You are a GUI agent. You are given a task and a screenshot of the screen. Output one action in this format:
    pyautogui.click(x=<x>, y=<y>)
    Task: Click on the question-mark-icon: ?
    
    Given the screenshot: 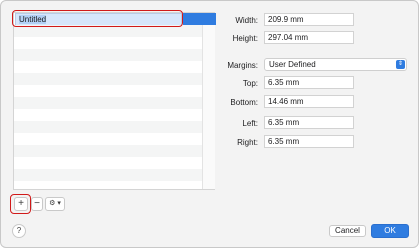 What is the action you would take?
    pyautogui.click(x=19, y=230)
    